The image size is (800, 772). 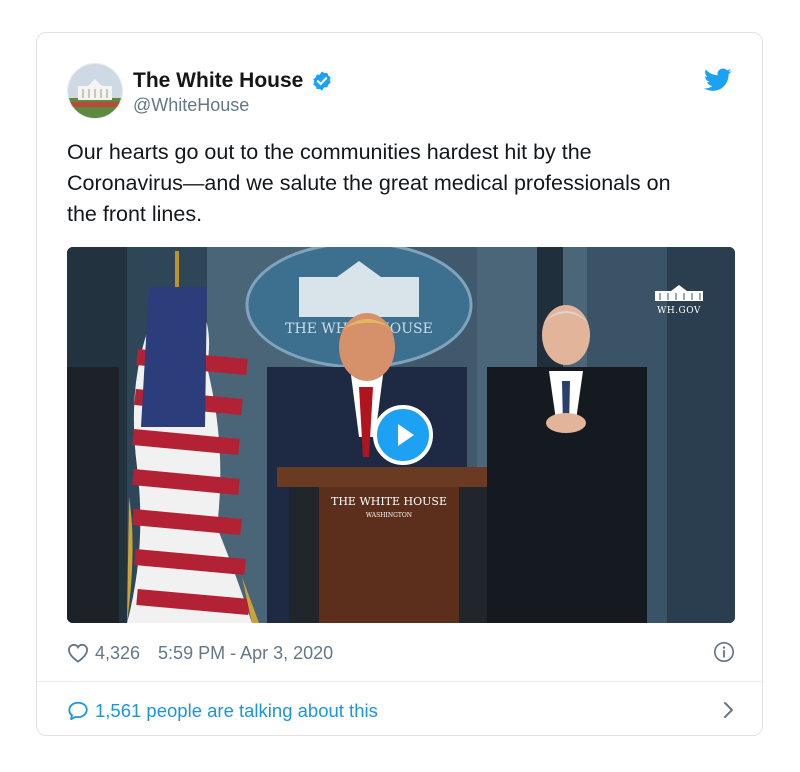 I want to click on podium-title: THE WHITE HOUSE, so click(x=389, y=501).